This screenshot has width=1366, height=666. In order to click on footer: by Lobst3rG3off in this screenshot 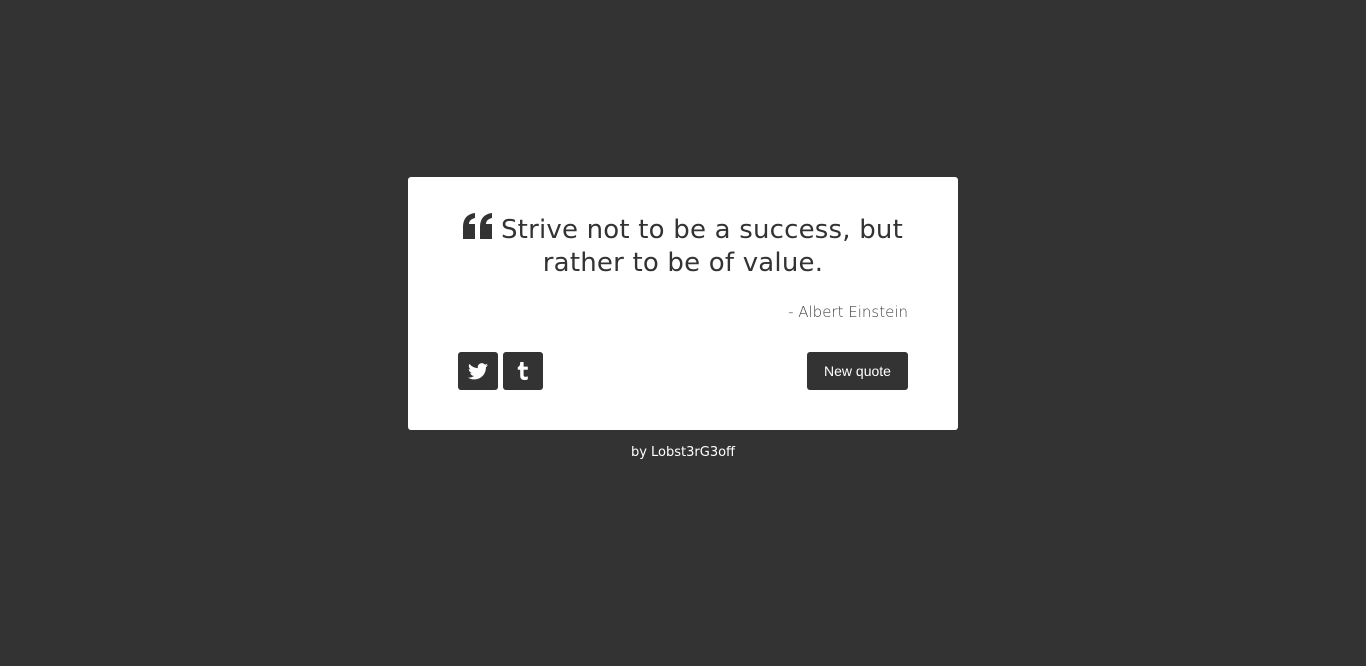, I will do `click(683, 453)`.